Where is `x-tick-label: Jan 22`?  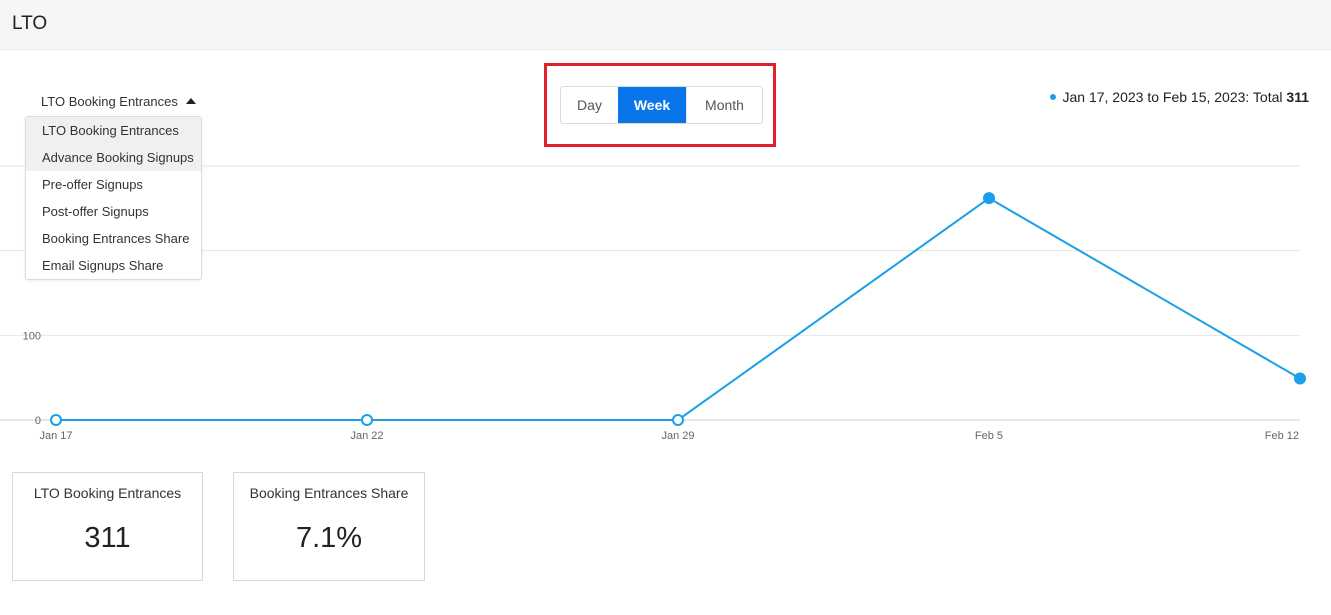
x-tick-label: Jan 22 is located at coordinates (366, 436).